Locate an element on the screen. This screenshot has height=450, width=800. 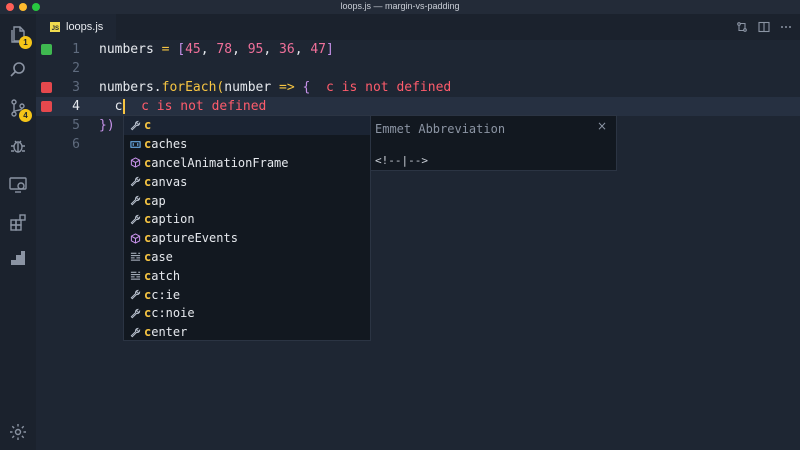
code-text: c c is not defined is located at coordinates (182, 106).